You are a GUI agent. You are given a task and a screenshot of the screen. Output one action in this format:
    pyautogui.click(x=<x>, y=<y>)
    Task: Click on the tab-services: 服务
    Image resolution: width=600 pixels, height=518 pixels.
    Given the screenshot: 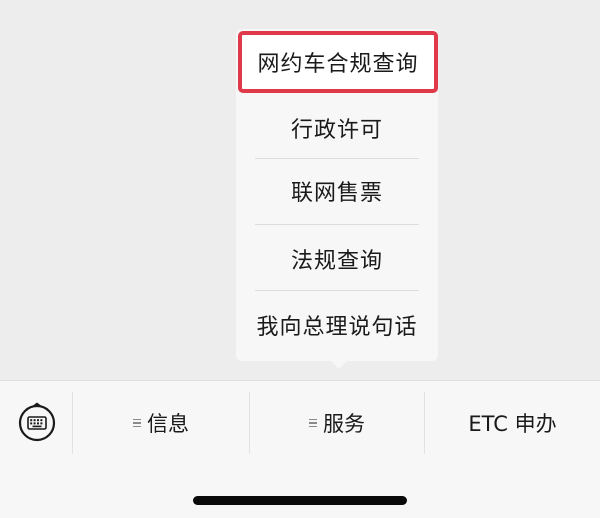 What is the action you would take?
    pyautogui.click(x=337, y=423)
    